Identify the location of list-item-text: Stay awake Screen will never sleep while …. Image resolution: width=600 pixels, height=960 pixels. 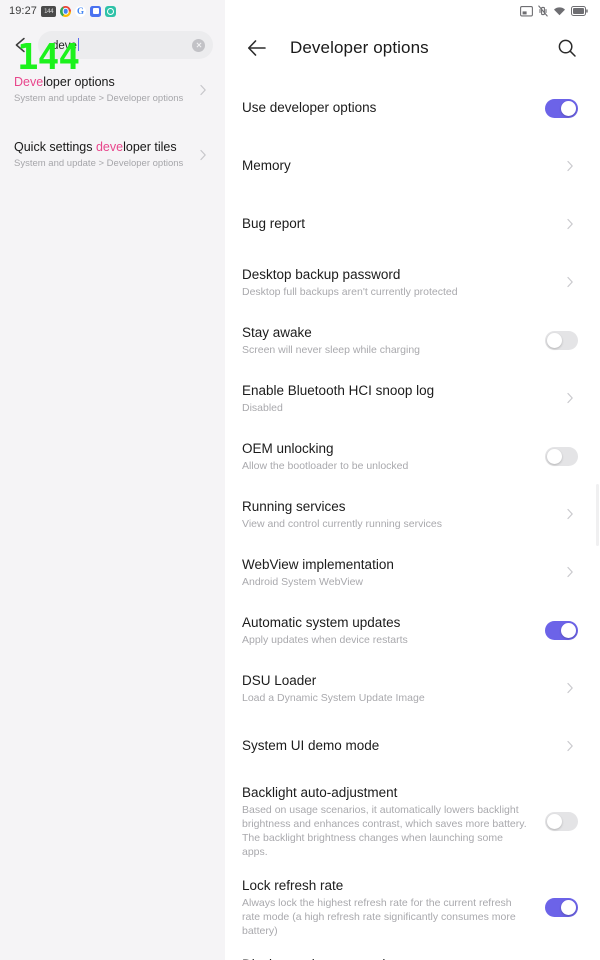
(393, 340).